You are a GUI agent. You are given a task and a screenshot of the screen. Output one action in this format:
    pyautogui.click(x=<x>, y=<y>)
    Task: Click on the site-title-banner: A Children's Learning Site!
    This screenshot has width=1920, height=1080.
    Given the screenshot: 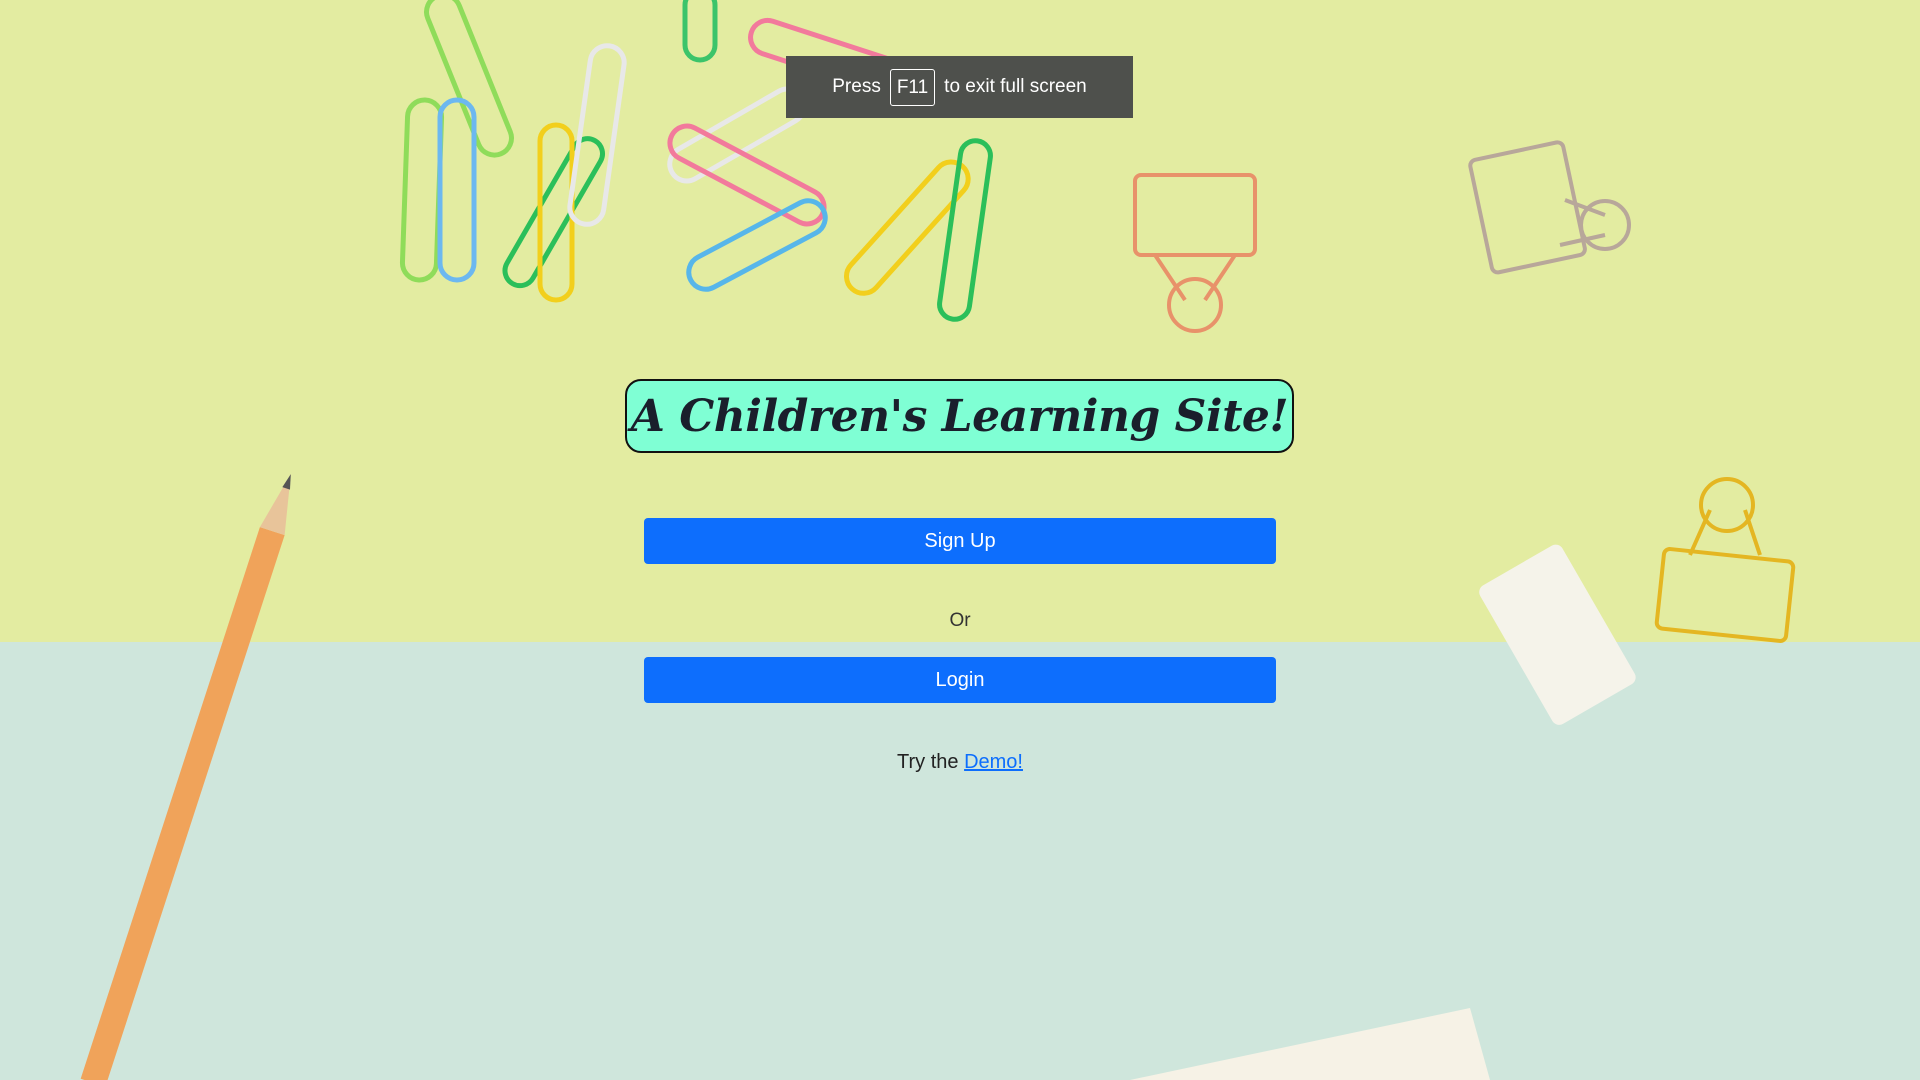 What is the action you would take?
    pyautogui.click(x=959, y=416)
    